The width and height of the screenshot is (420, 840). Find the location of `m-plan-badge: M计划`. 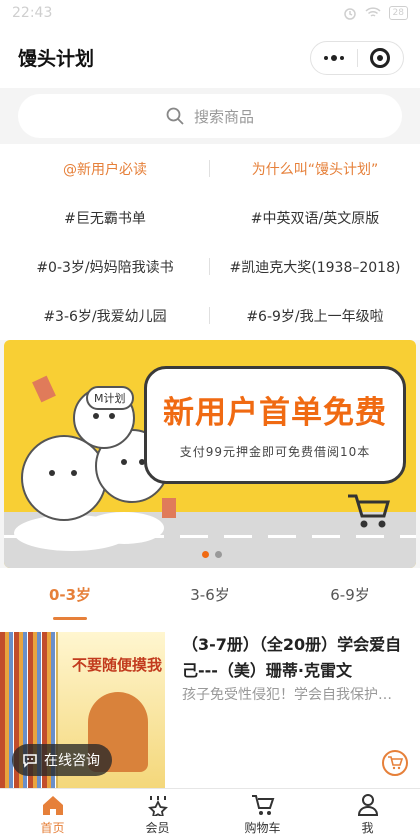

m-plan-badge: M计划 is located at coordinates (110, 398).